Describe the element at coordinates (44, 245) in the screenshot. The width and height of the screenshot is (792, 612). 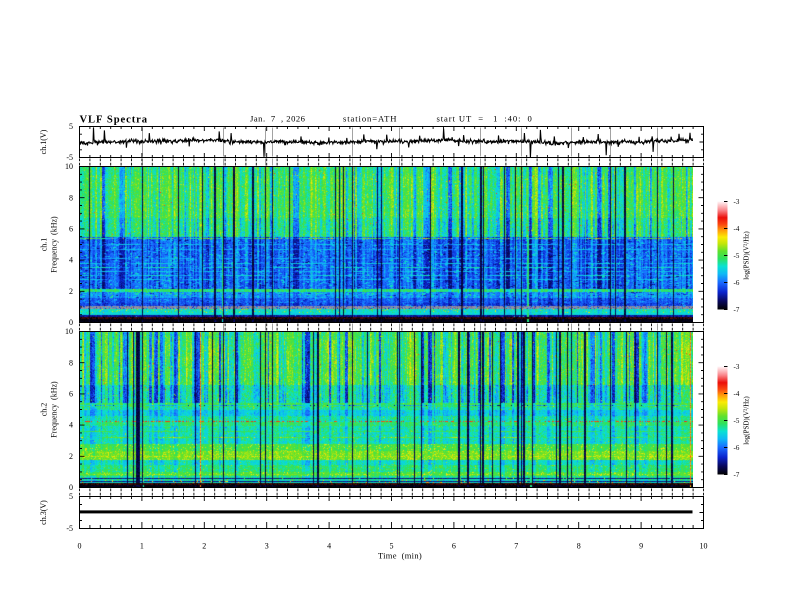
I see `svg-text: ch.1` at that location.